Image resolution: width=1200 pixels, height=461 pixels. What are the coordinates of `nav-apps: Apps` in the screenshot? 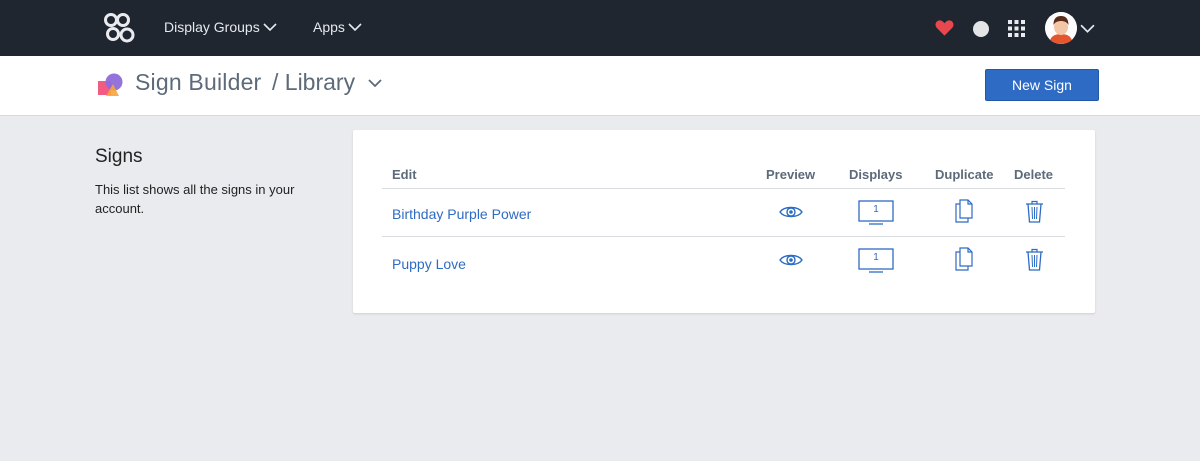 It's located at (337, 27).